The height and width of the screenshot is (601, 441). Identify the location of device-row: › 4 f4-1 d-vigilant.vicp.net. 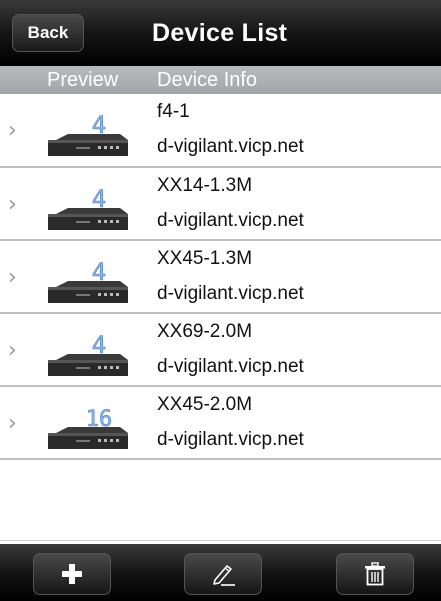
(220, 131).